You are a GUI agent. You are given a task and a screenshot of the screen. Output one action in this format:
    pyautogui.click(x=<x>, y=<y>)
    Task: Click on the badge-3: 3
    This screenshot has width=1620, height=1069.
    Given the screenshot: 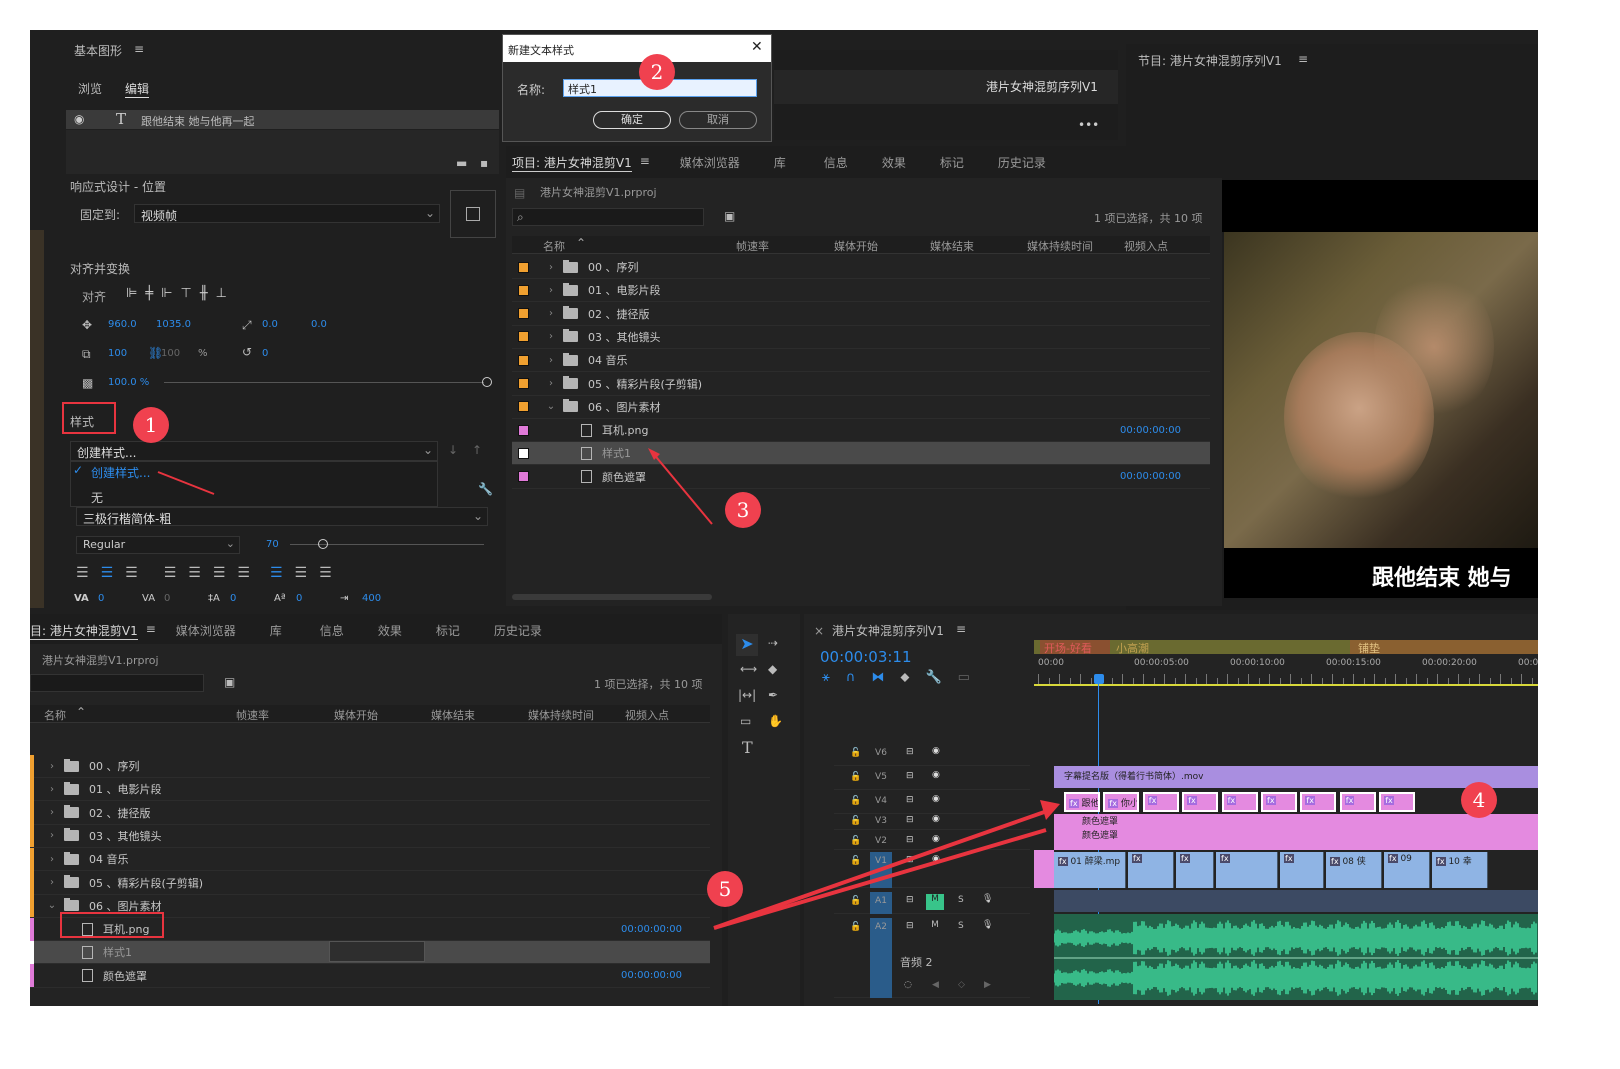 What is the action you would take?
    pyautogui.click(x=743, y=510)
    